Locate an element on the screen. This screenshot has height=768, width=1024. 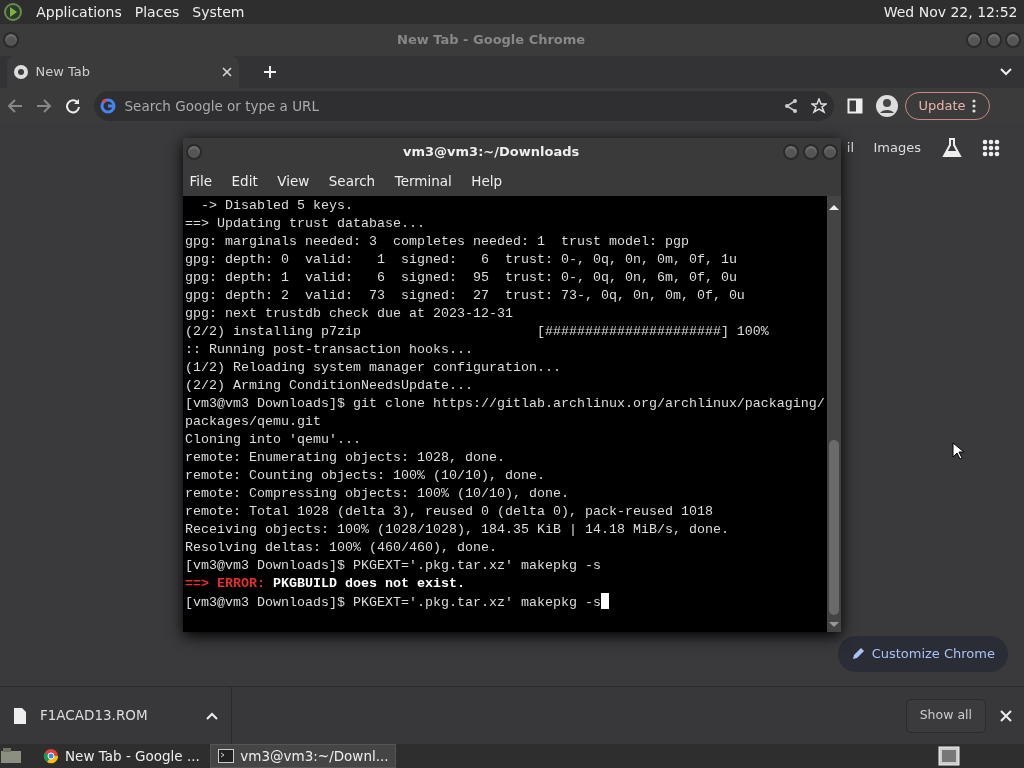
plus-icon is located at coordinates (269, 72).